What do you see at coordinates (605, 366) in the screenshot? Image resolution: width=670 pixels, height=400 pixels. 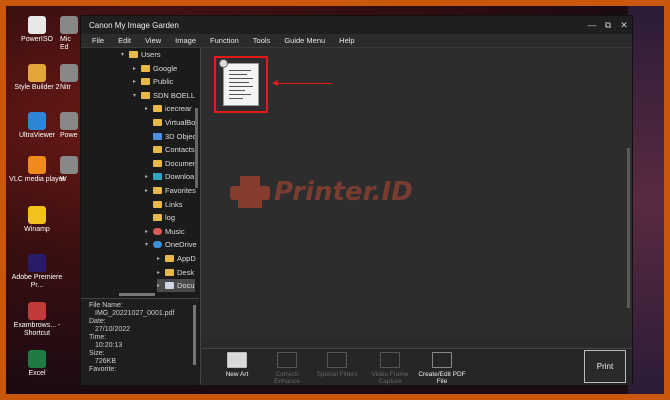 I see `print-button: Print` at bounding box center [605, 366].